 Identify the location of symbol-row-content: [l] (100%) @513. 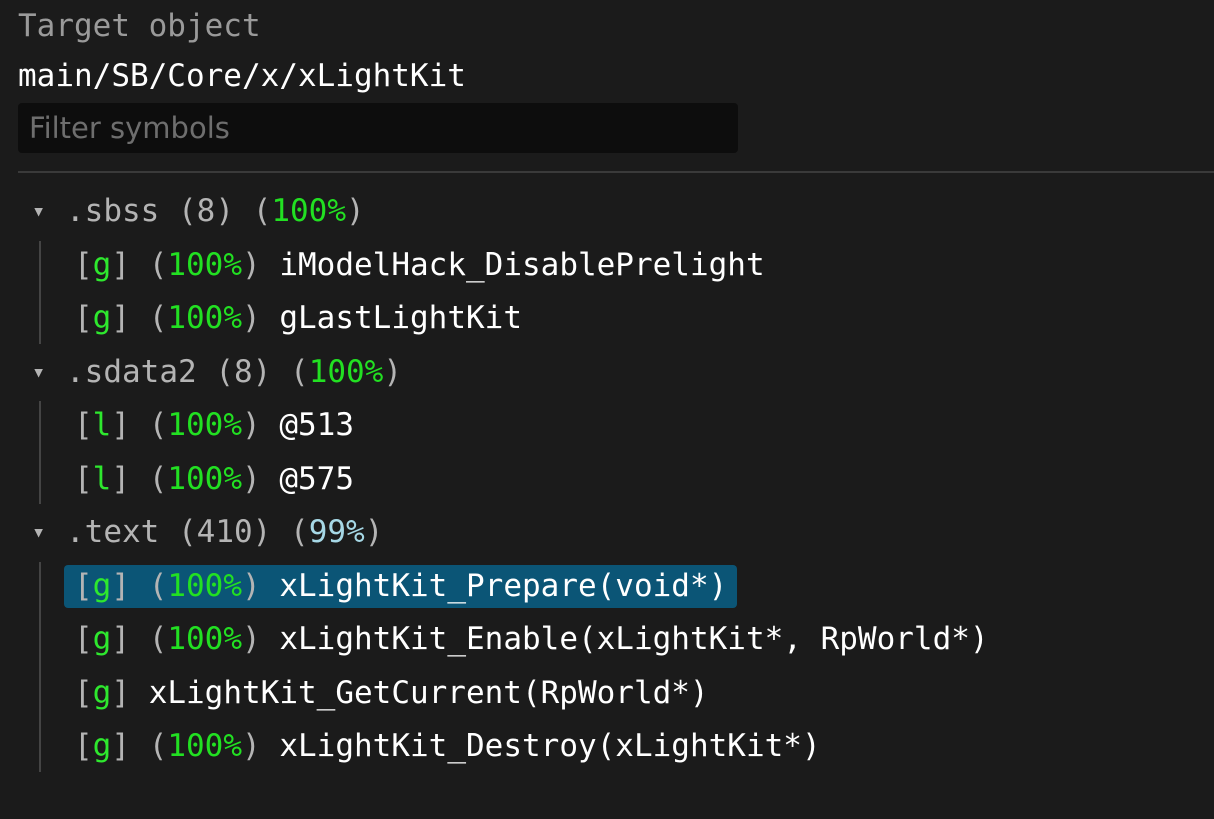
(214, 425).